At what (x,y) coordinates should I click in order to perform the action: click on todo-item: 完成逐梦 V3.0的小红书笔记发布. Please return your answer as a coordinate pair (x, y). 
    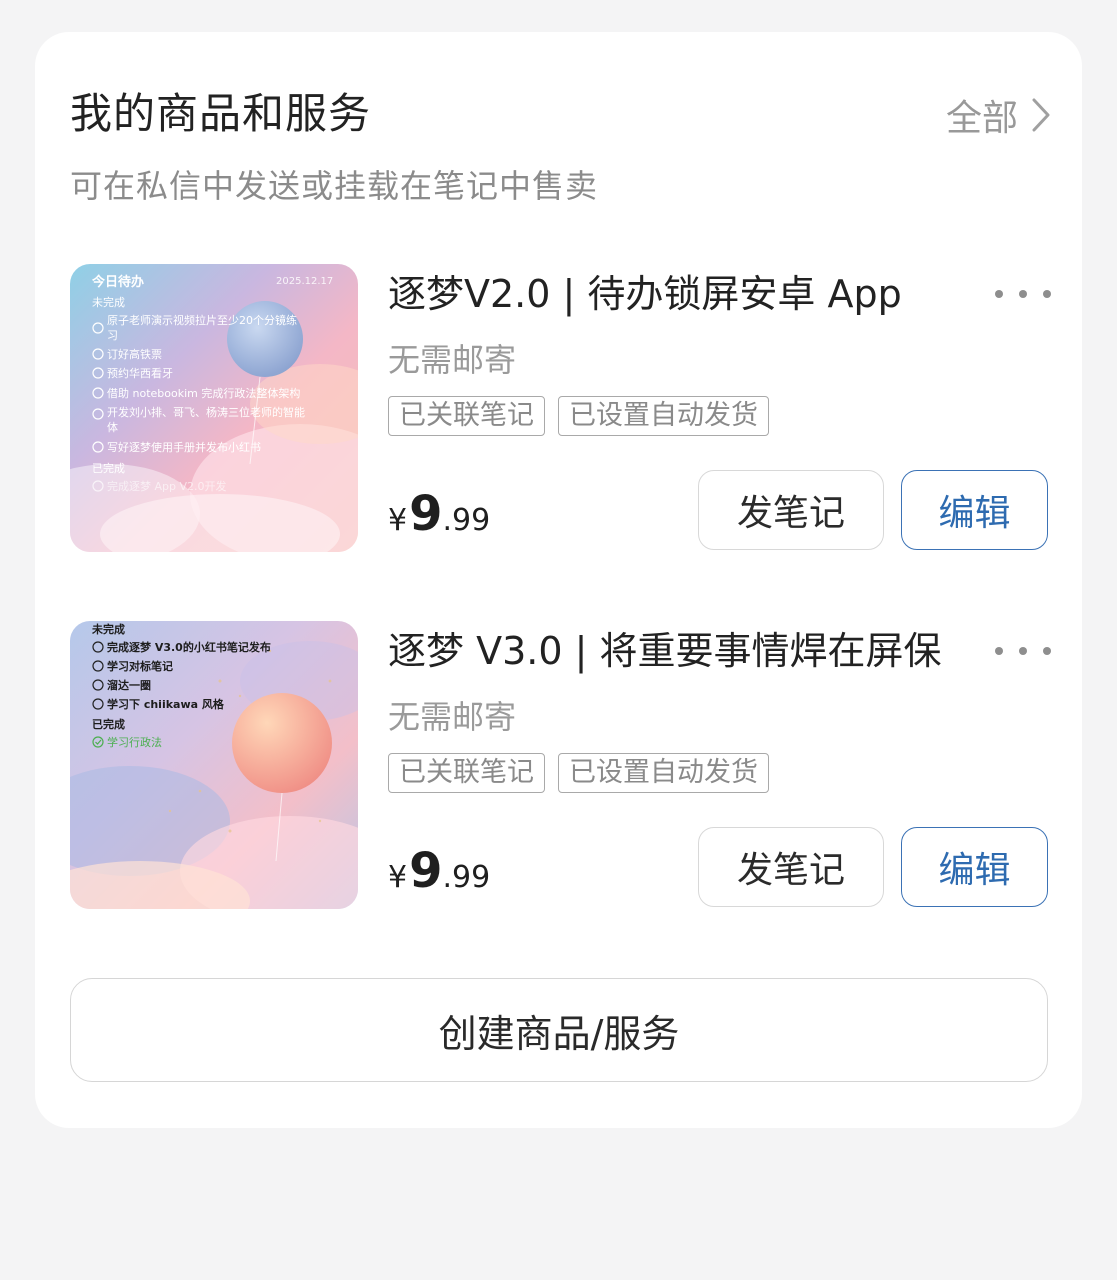
    Looking at the image, I should click on (189, 647).